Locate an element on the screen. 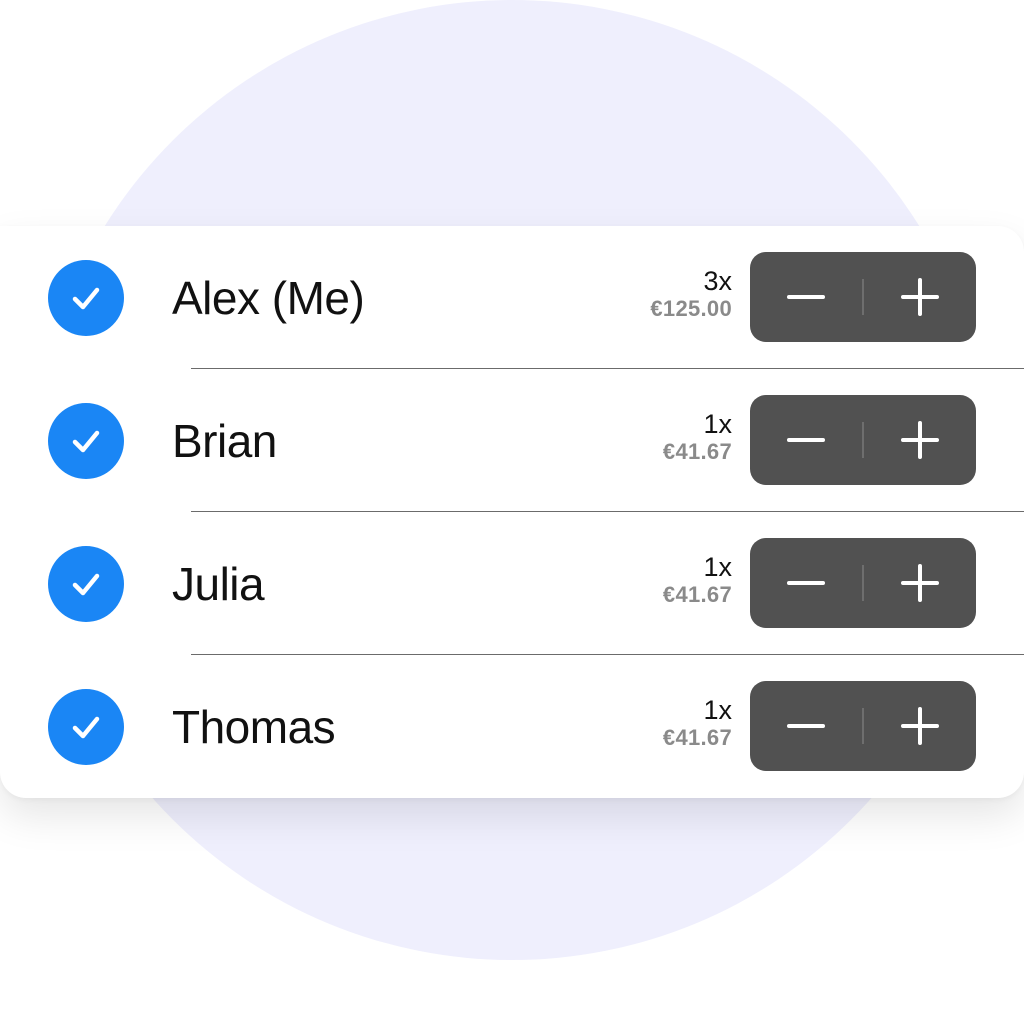 This screenshot has width=1024, height=1024. participant-row: Thomas 1x €41.67 is located at coordinates (512, 726).